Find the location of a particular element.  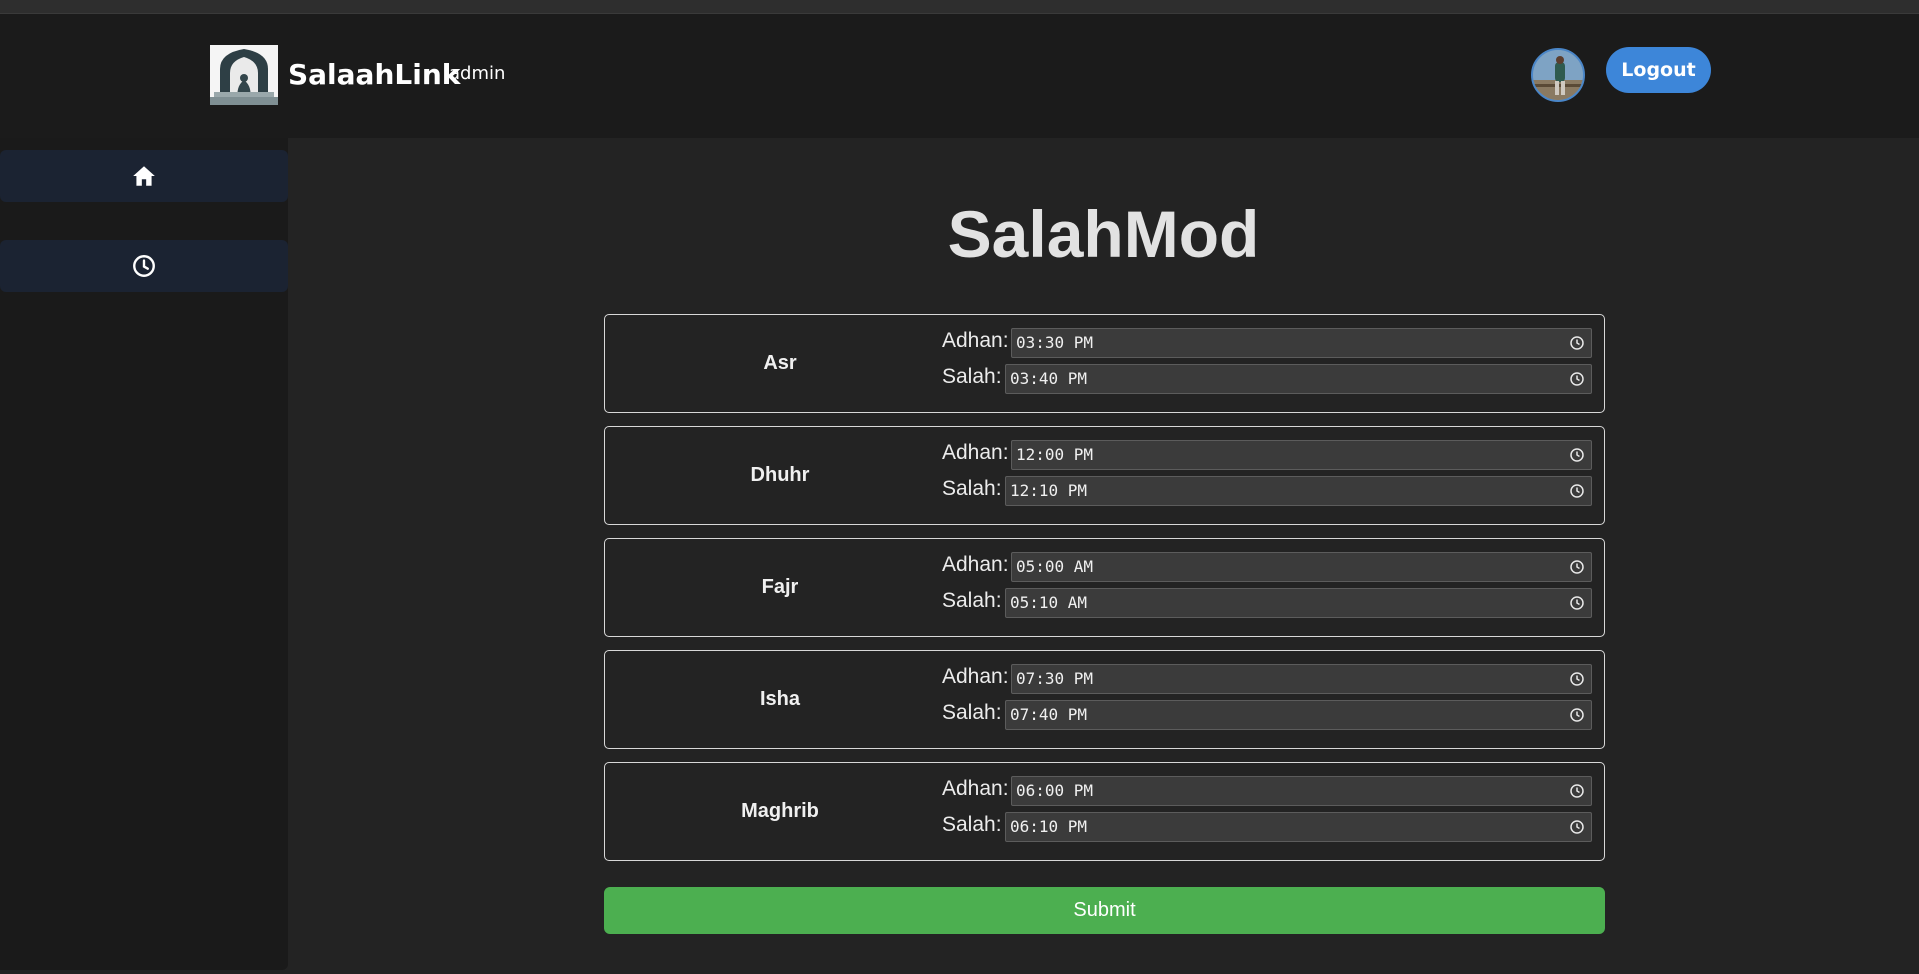

adhan-time-input: 12:00 PM is located at coordinates (1301, 455).